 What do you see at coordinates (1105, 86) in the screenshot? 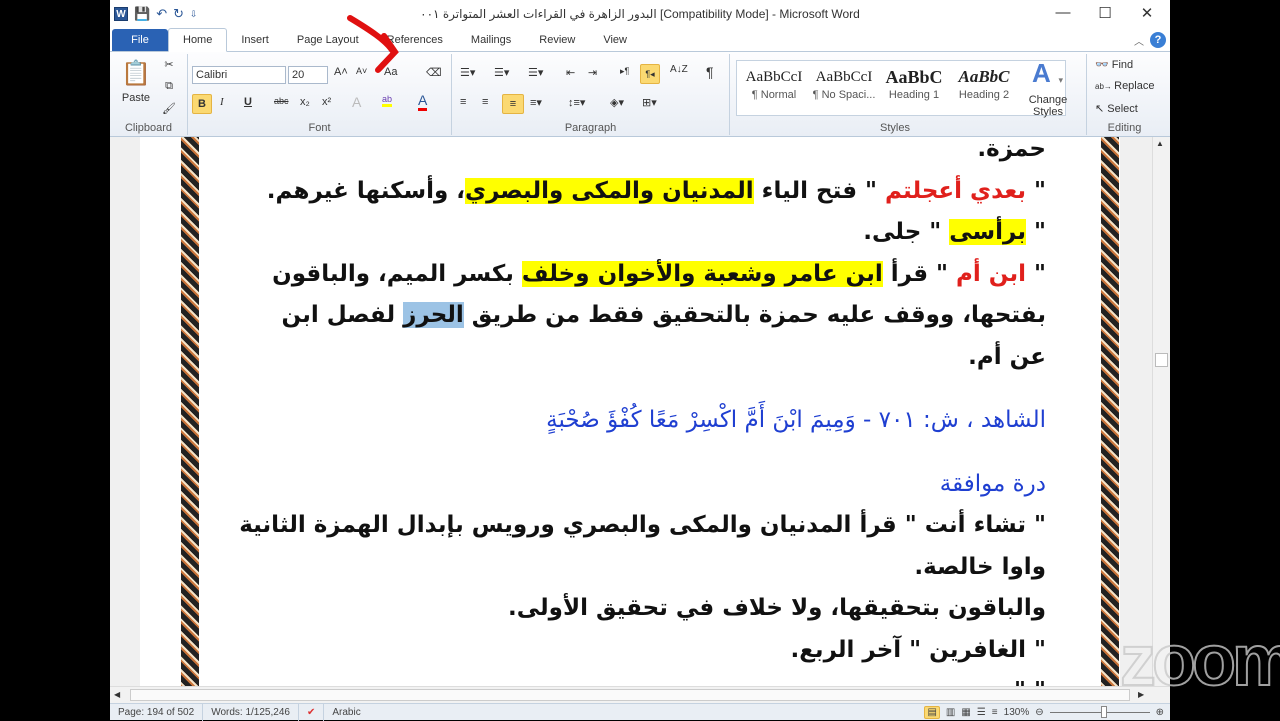
I see `replace-icon: ab→` at bounding box center [1105, 86].